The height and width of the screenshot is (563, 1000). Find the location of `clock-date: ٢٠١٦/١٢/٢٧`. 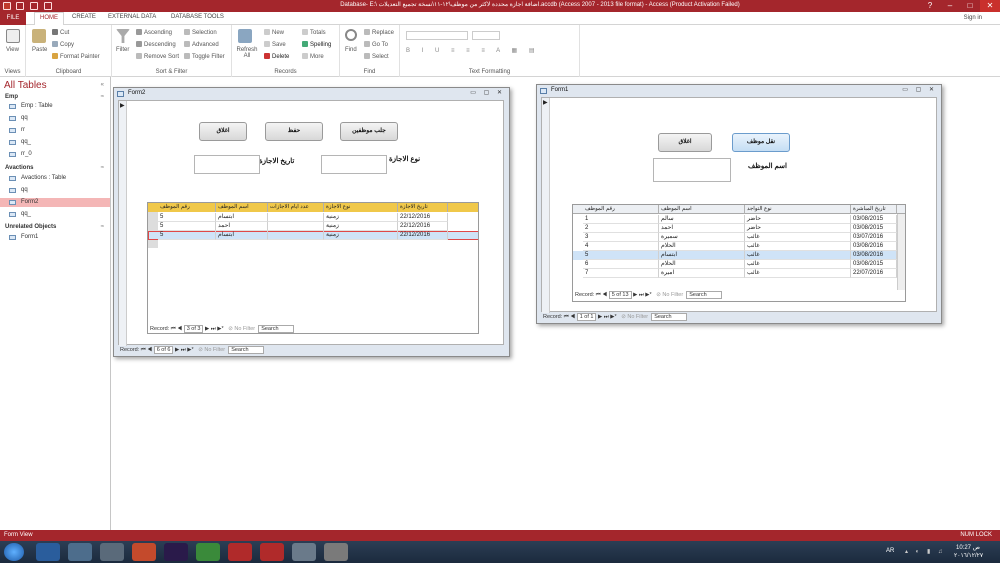

clock-date: ٢٠١٦/١٢/٢٧ is located at coordinates (968, 555).